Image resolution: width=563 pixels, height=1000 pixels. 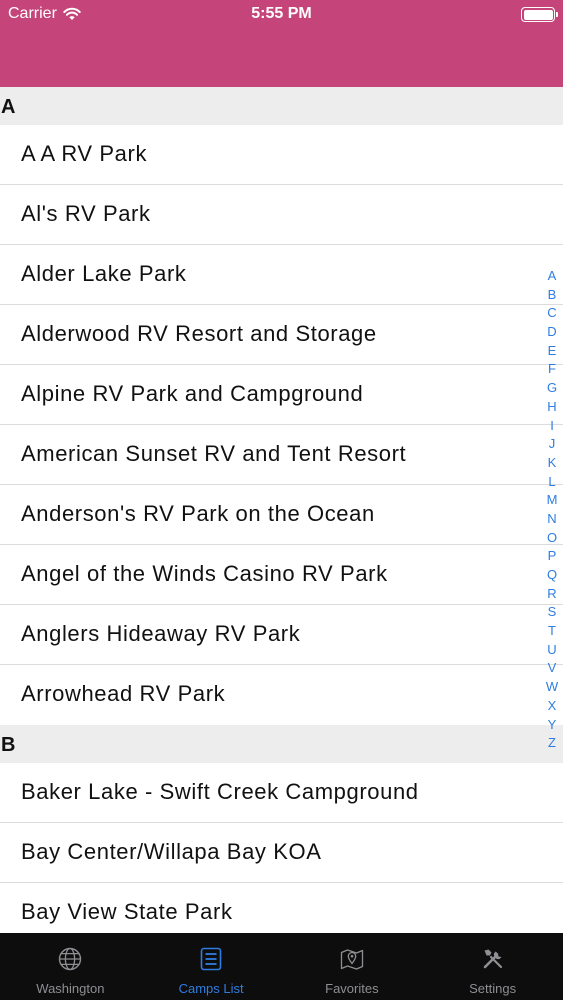 What do you see at coordinates (552, 668) in the screenshot?
I see `index-letter-v: V` at bounding box center [552, 668].